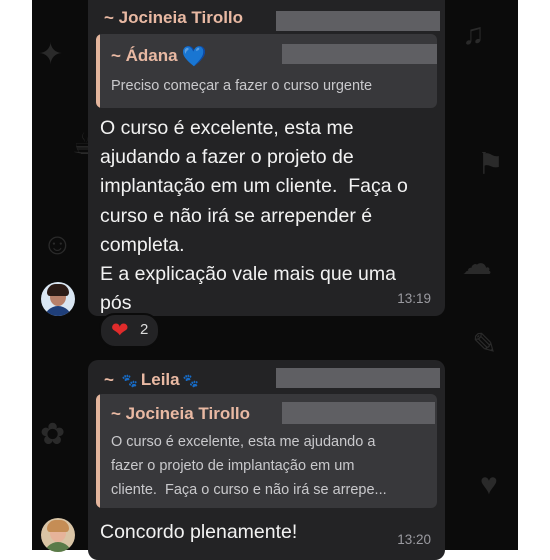 This screenshot has height=560, width=550. I want to click on message-text: Concordo plenamente!, so click(199, 532).